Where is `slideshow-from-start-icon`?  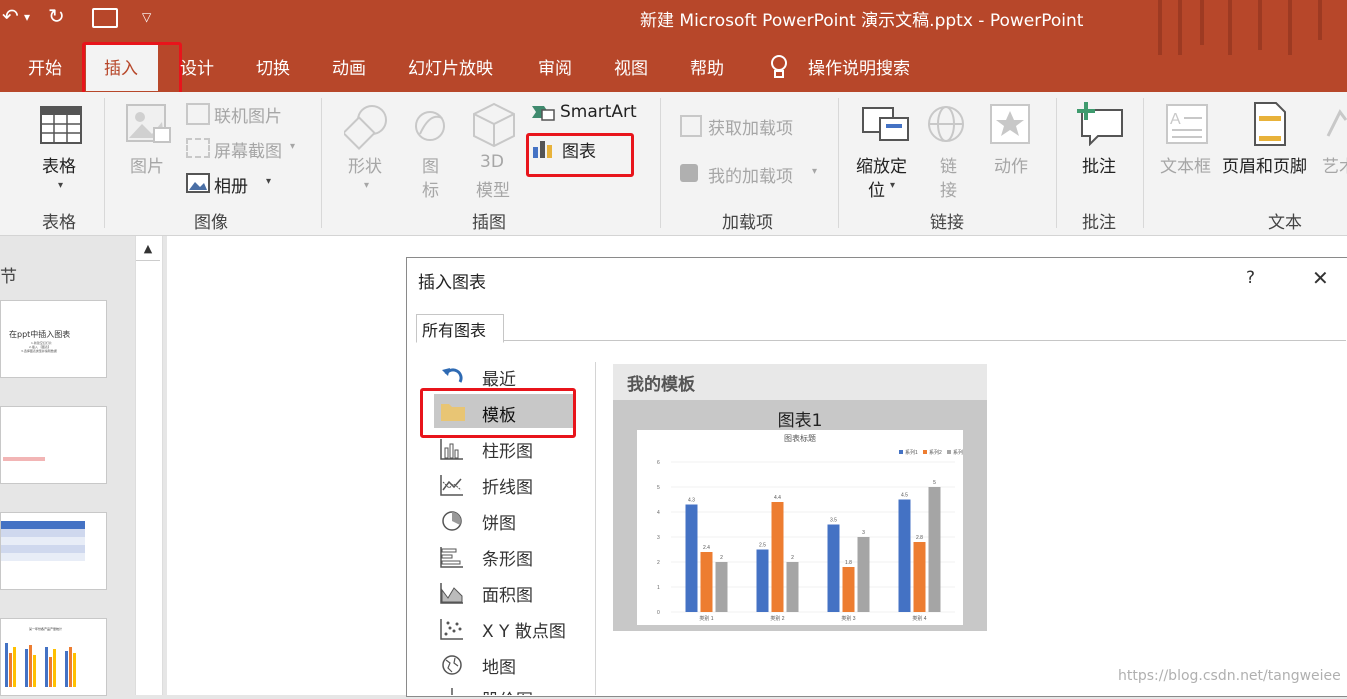
slideshow-from-start-icon is located at coordinates (105, 18).